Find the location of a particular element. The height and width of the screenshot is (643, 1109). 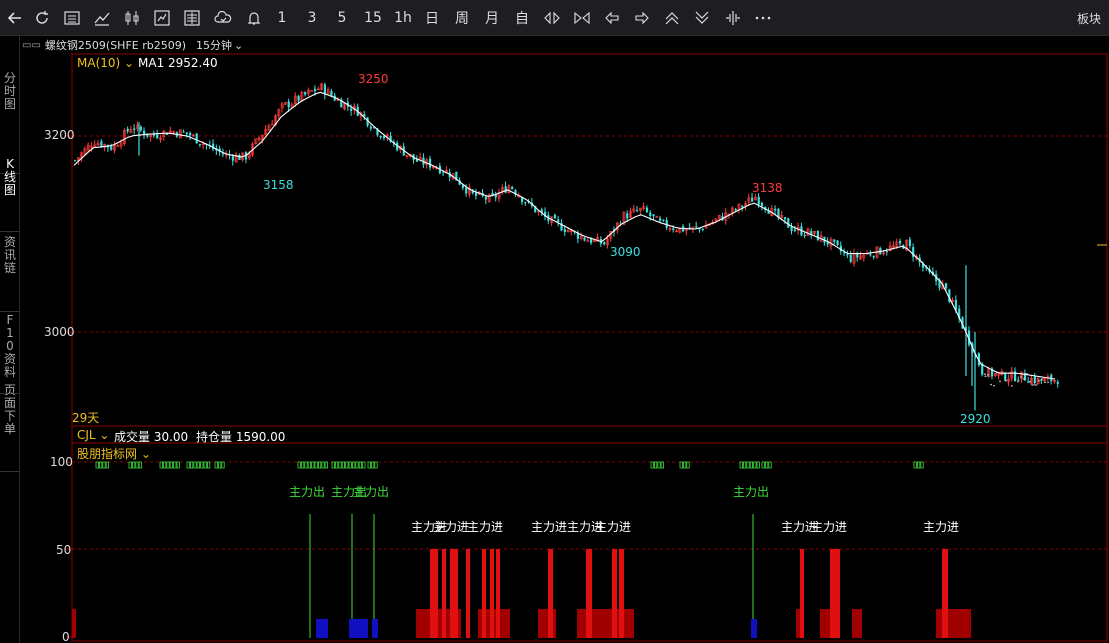

annot-low-2920: 2920 is located at coordinates (975, 419).